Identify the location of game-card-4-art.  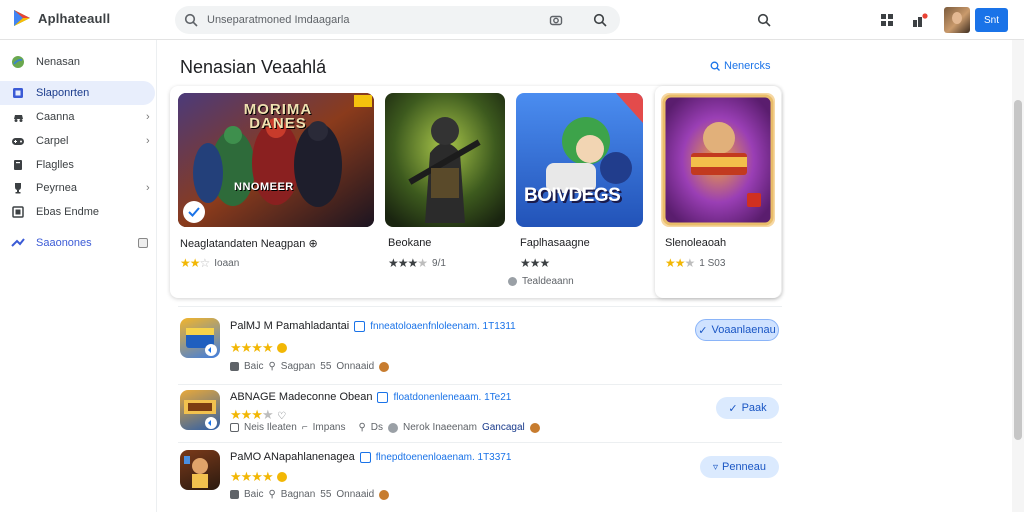
(718, 160).